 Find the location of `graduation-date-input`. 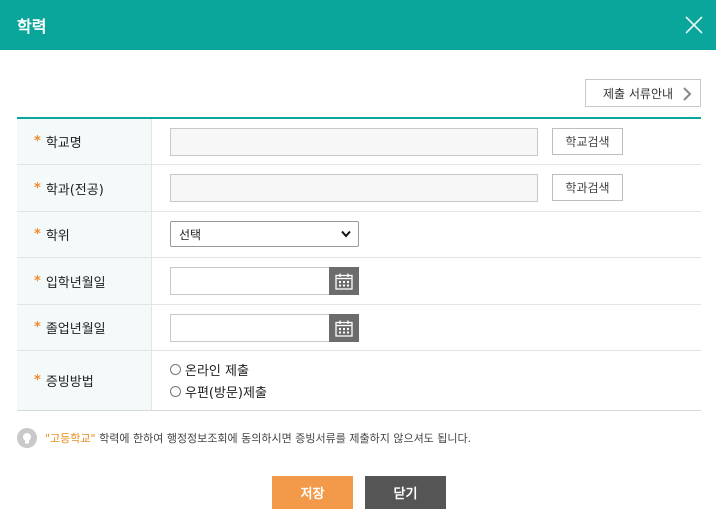

graduation-date-input is located at coordinates (250, 328).